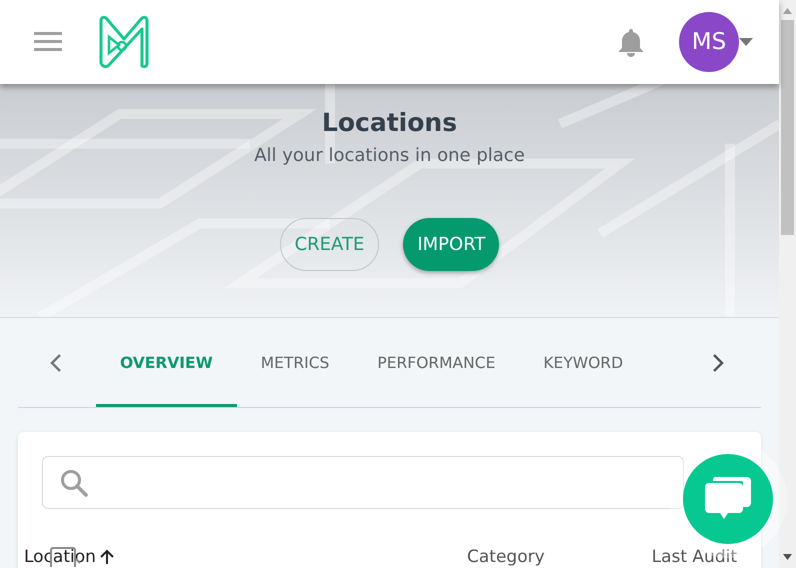  I want to click on menu-icon, so click(48, 42).